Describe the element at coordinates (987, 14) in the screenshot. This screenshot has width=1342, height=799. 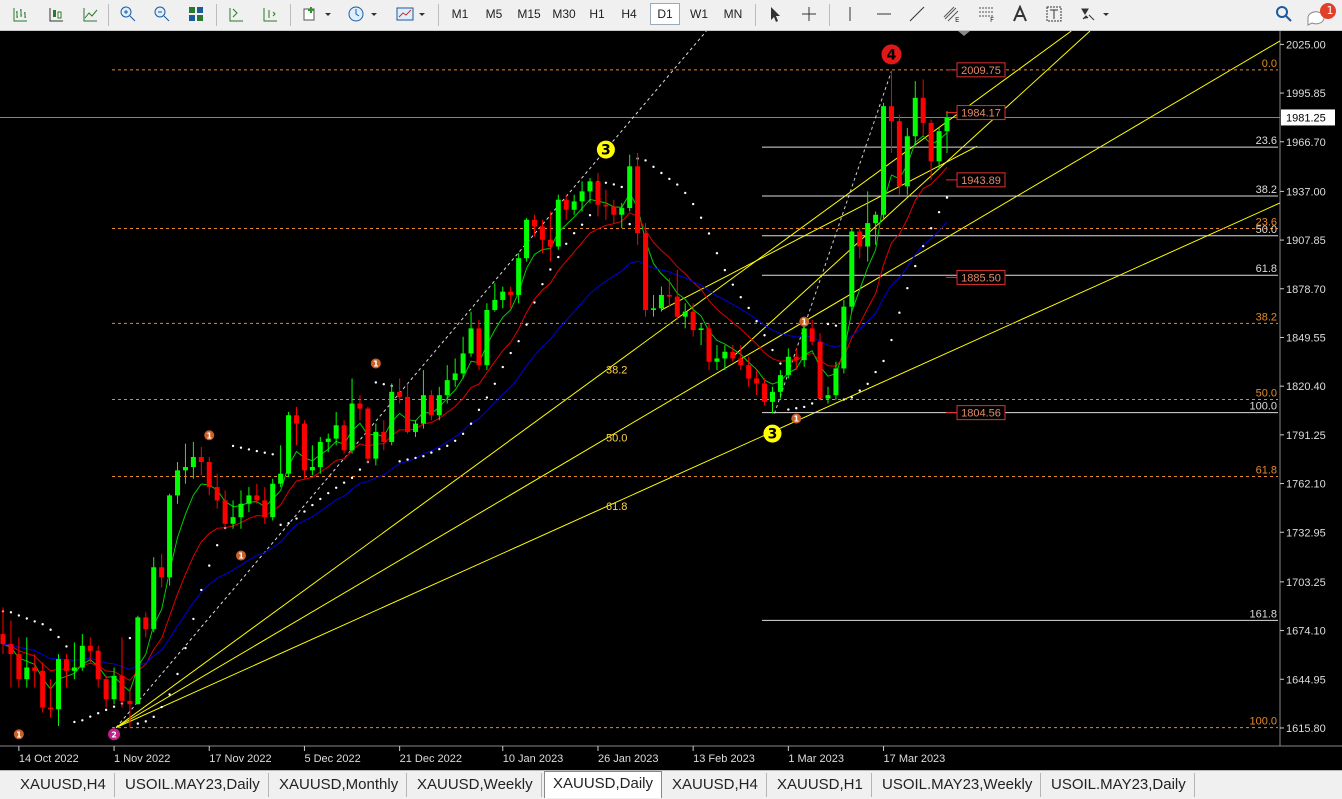
I see `fibonacci-icon: F` at that location.